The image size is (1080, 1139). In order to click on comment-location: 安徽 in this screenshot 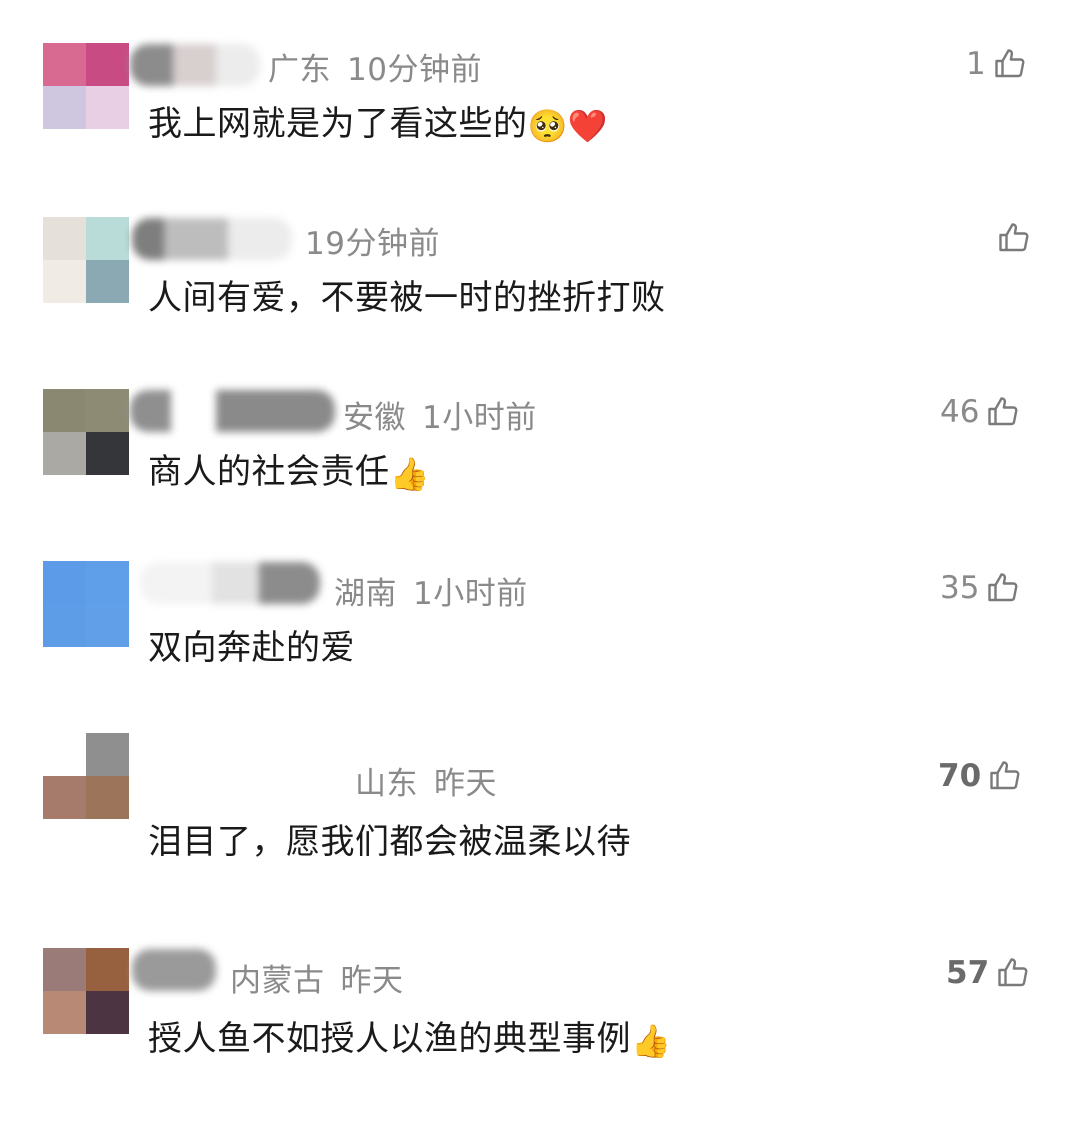, I will do `click(374, 418)`.